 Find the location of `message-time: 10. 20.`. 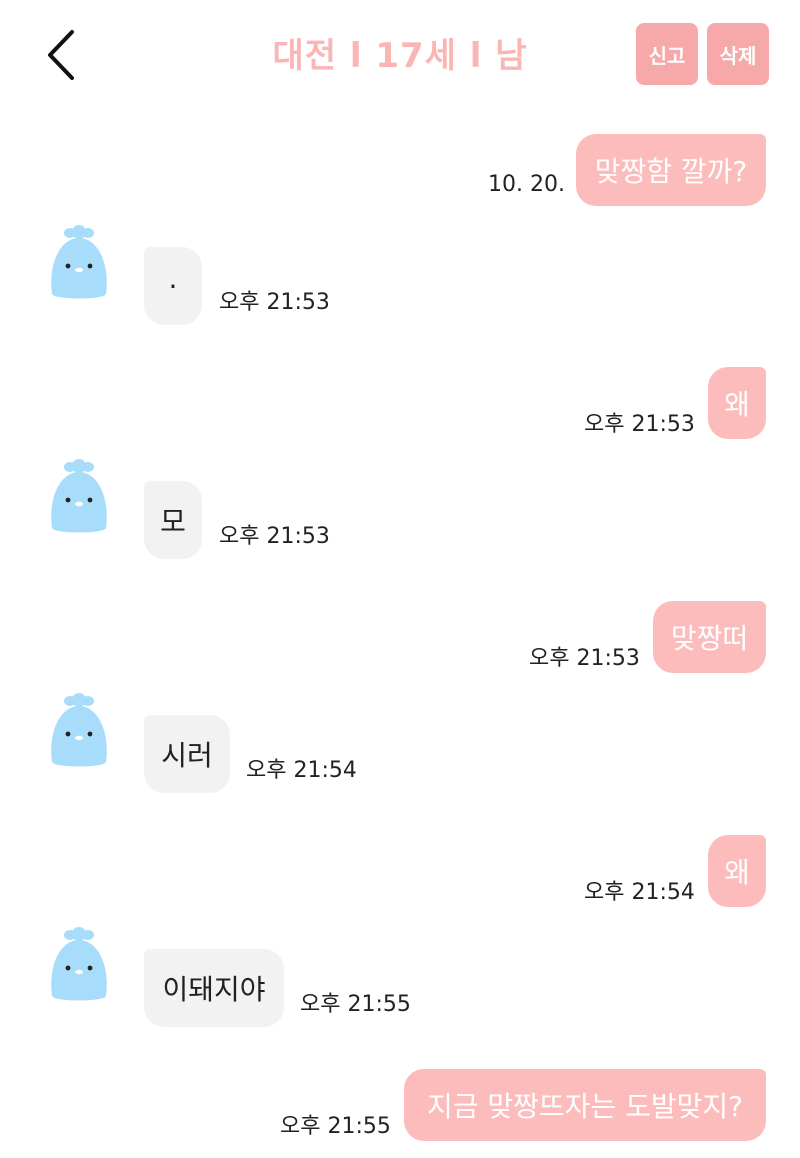

message-time: 10. 20. is located at coordinates (526, 184).